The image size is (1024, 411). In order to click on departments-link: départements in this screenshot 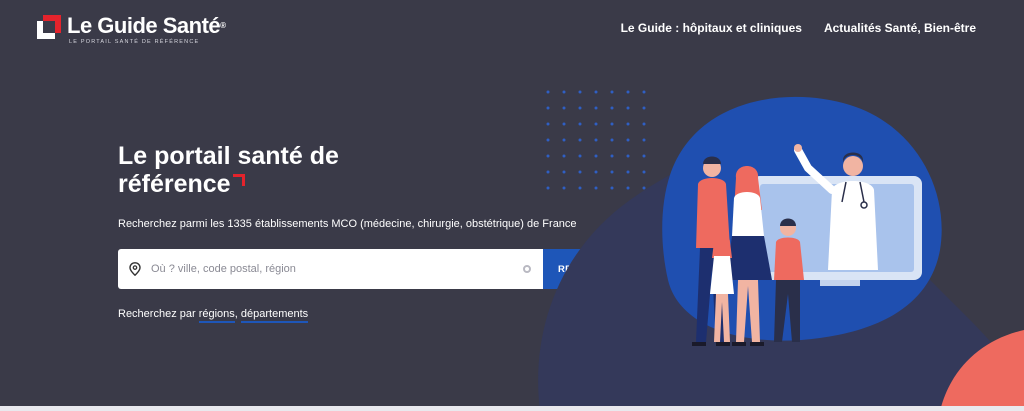, I will do `click(274, 315)`.